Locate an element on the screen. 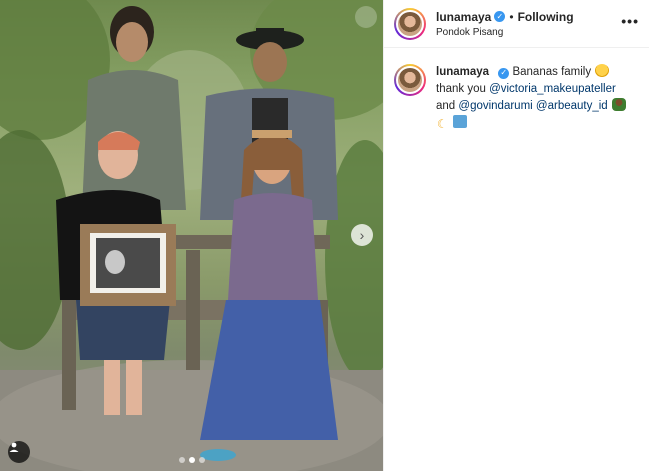 The width and height of the screenshot is (649, 471). person-emoji-icon is located at coordinates (618, 104).